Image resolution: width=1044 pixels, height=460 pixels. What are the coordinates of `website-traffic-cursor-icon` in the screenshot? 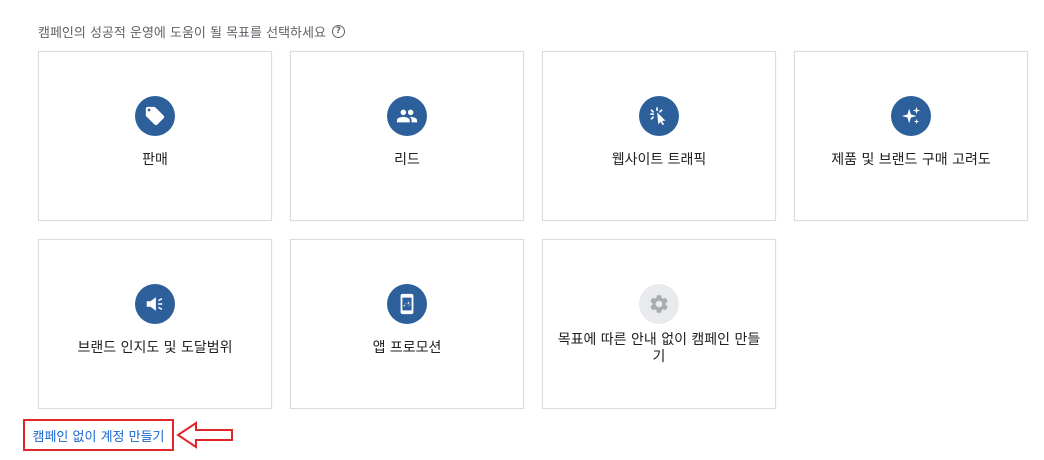 It's located at (659, 116).